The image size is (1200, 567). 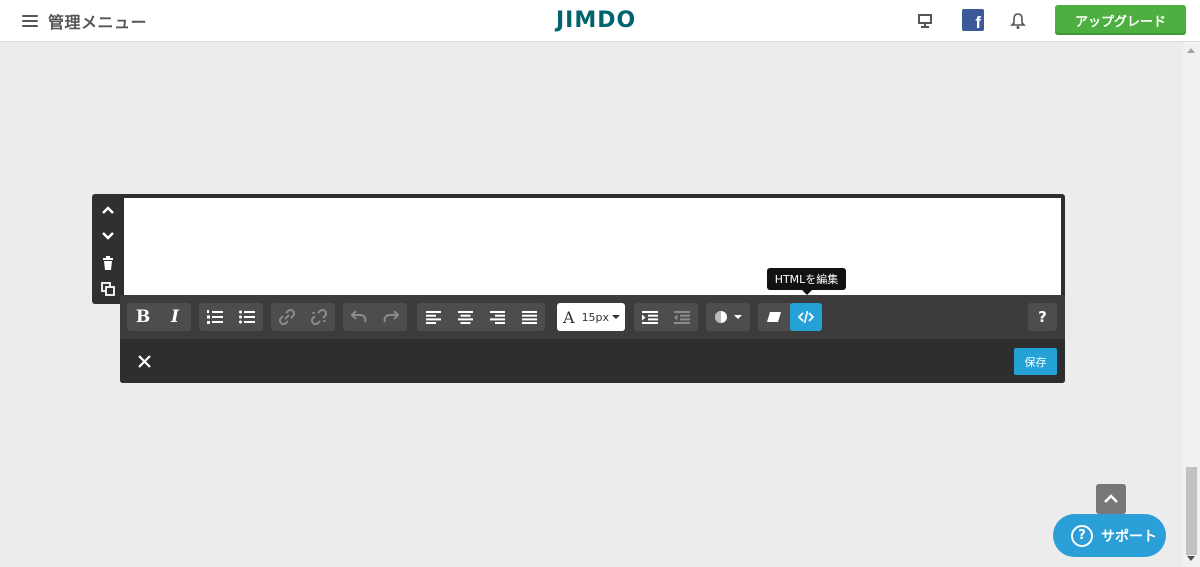 I want to click on italic-button: I, so click(x=175, y=317).